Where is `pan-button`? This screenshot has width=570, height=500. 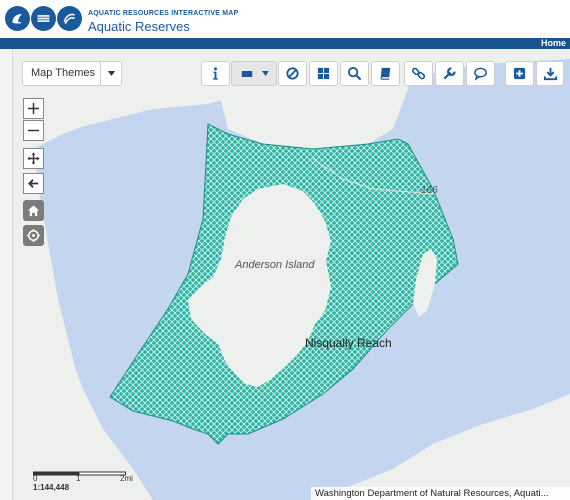
pan-button is located at coordinates (33, 158).